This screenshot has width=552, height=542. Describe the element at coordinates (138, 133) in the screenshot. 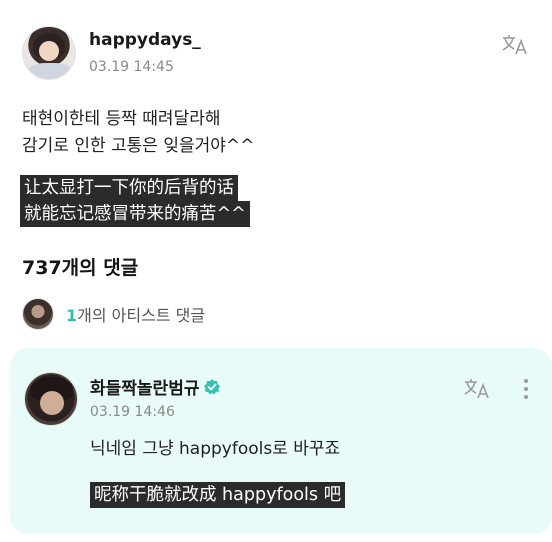

I see `post-body: 태현이한테 등짝 때려달라해 감기로 인한 고통은 잊을거야^^` at that location.